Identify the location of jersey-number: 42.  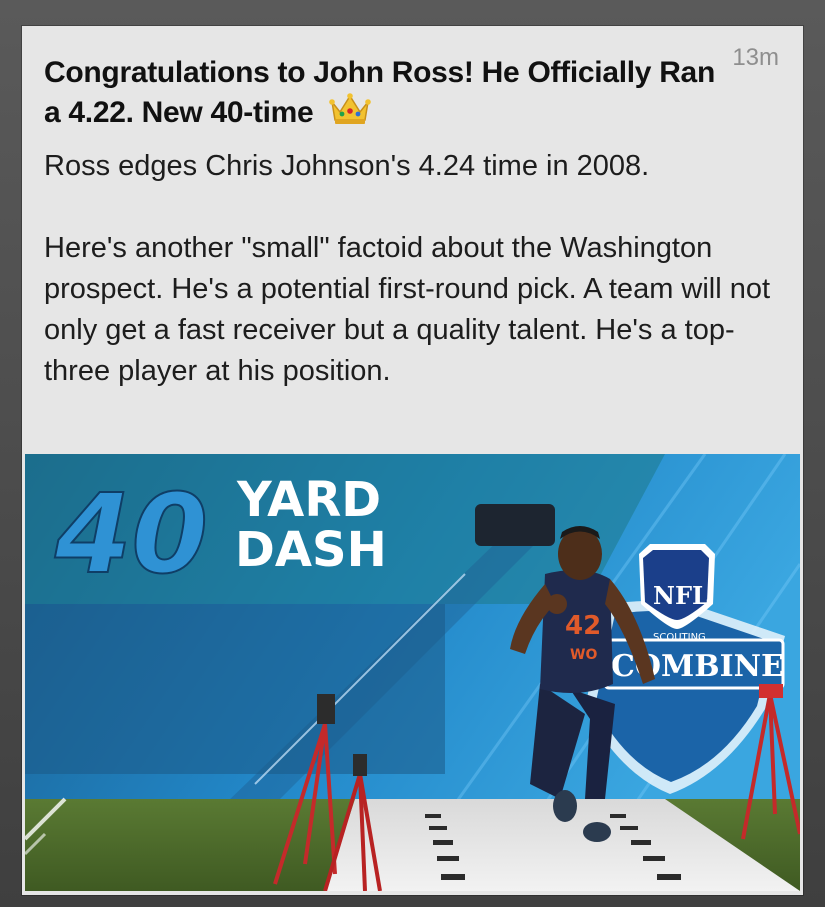
(583, 626).